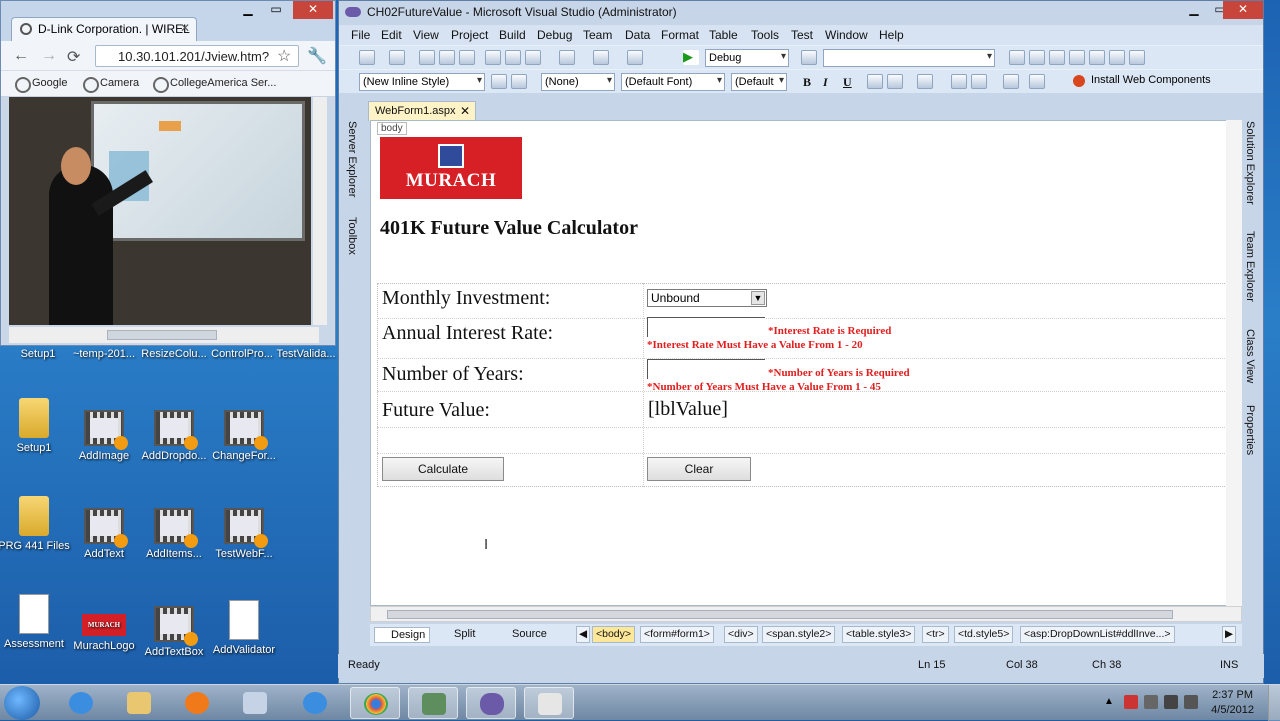 Image resolution: width=1280 pixels, height=721 pixels. I want to click on designer-vertical-scrollbar, so click(1234, 363).